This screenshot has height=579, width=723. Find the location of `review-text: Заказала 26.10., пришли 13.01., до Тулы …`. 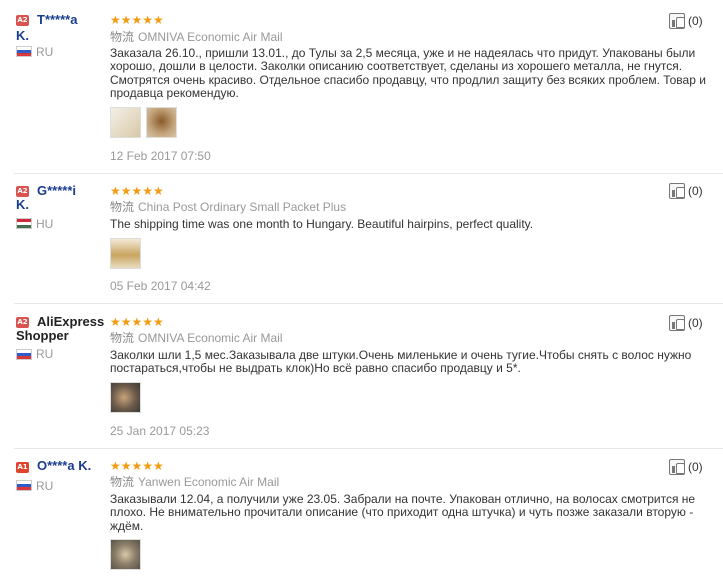

review-text: Заказала 26.10., пришли 13.01., до Тулы … is located at coordinates (408, 73).